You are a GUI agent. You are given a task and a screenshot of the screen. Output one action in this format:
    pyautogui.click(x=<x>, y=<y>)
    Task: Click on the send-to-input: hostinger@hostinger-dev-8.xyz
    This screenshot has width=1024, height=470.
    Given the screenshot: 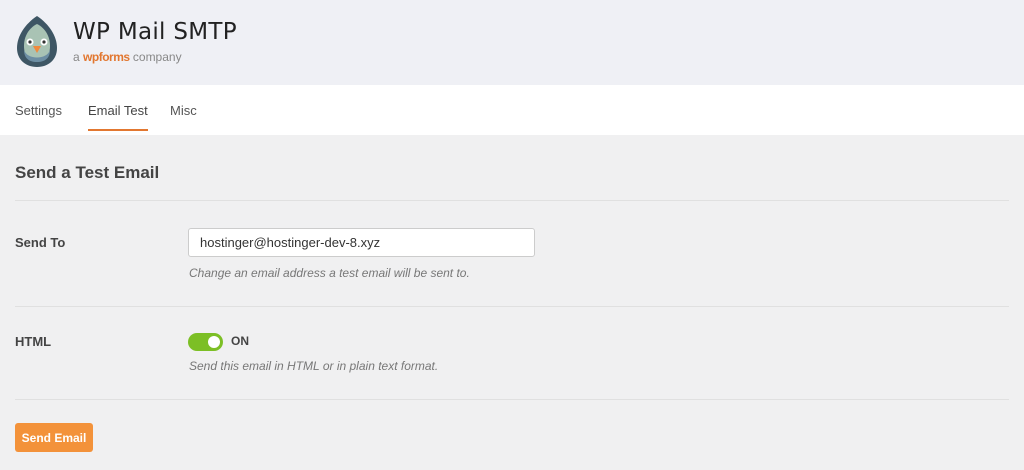 What is the action you would take?
    pyautogui.click(x=361, y=242)
    